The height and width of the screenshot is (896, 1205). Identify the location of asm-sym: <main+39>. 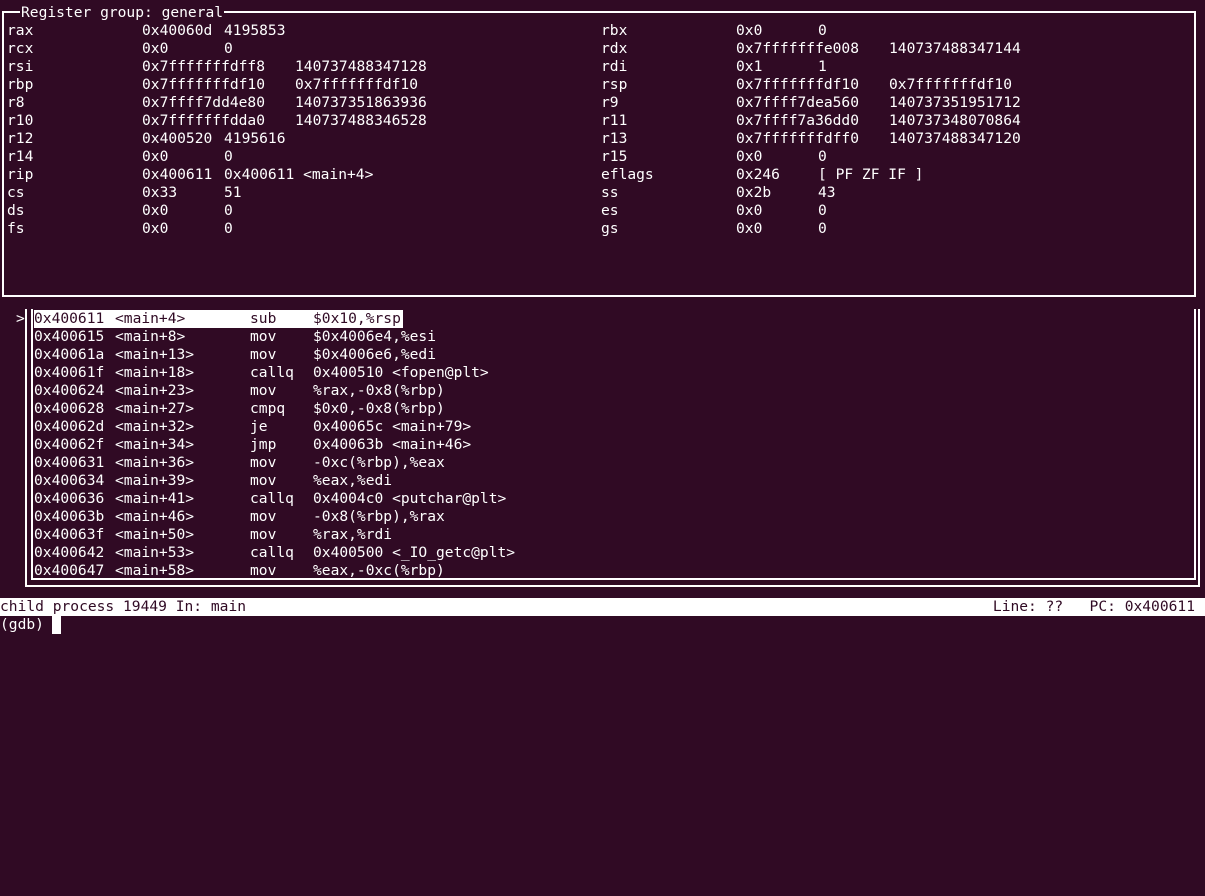
(155, 480).